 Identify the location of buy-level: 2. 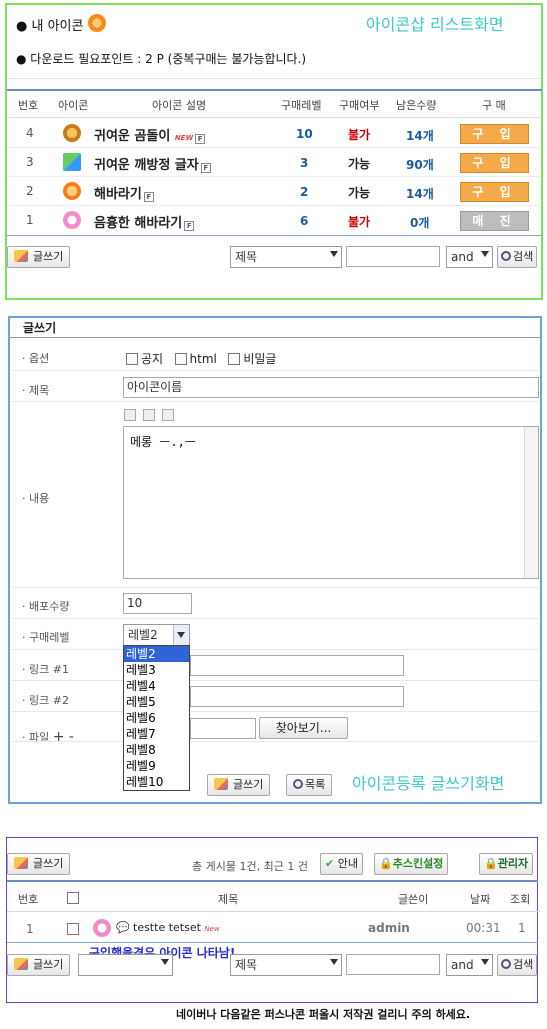
(304, 192).